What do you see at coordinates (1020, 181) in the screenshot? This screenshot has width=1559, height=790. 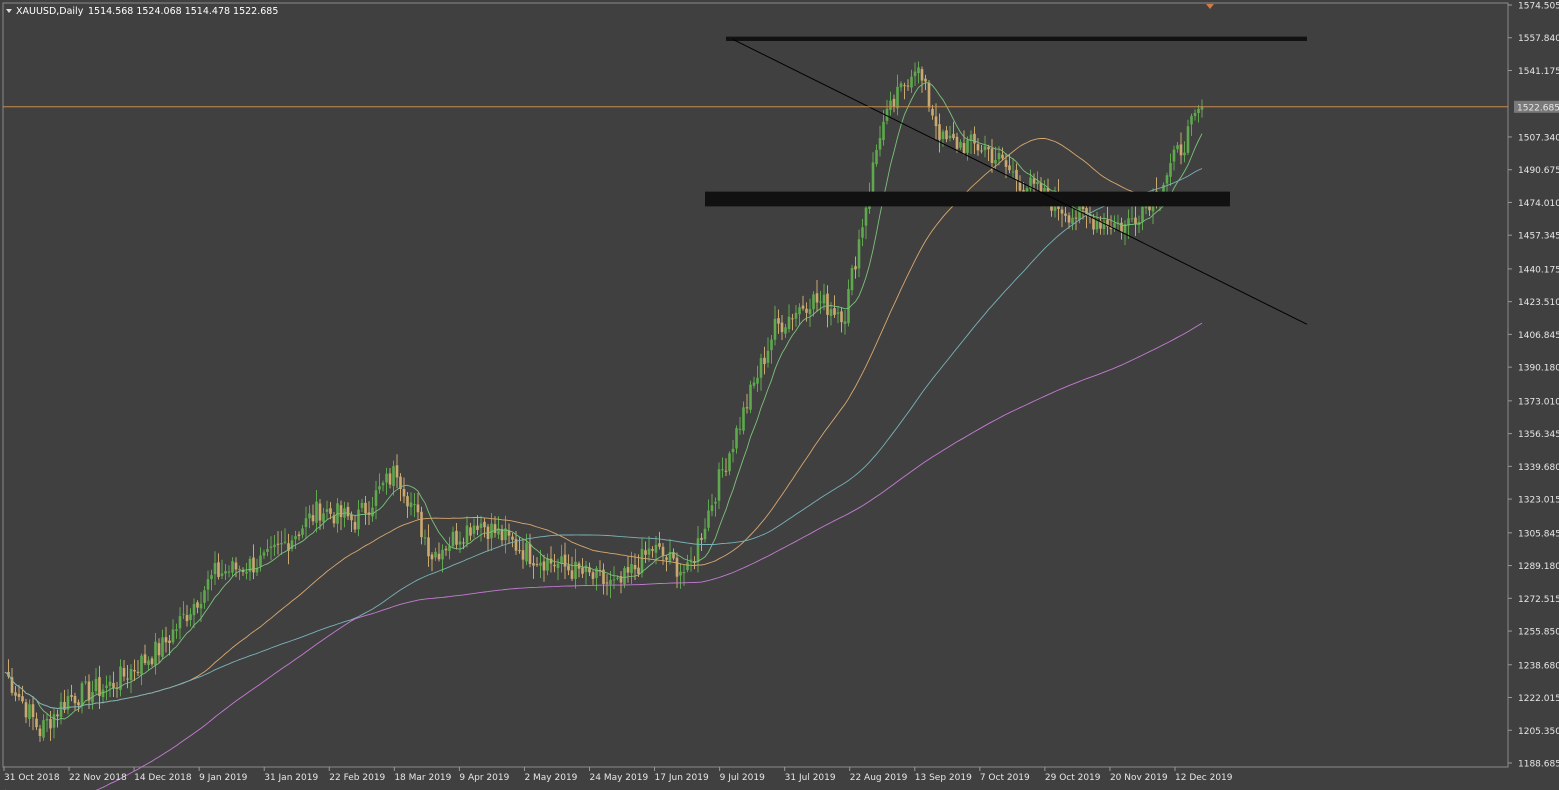 I see `trendline` at bounding box center [1020, 181].